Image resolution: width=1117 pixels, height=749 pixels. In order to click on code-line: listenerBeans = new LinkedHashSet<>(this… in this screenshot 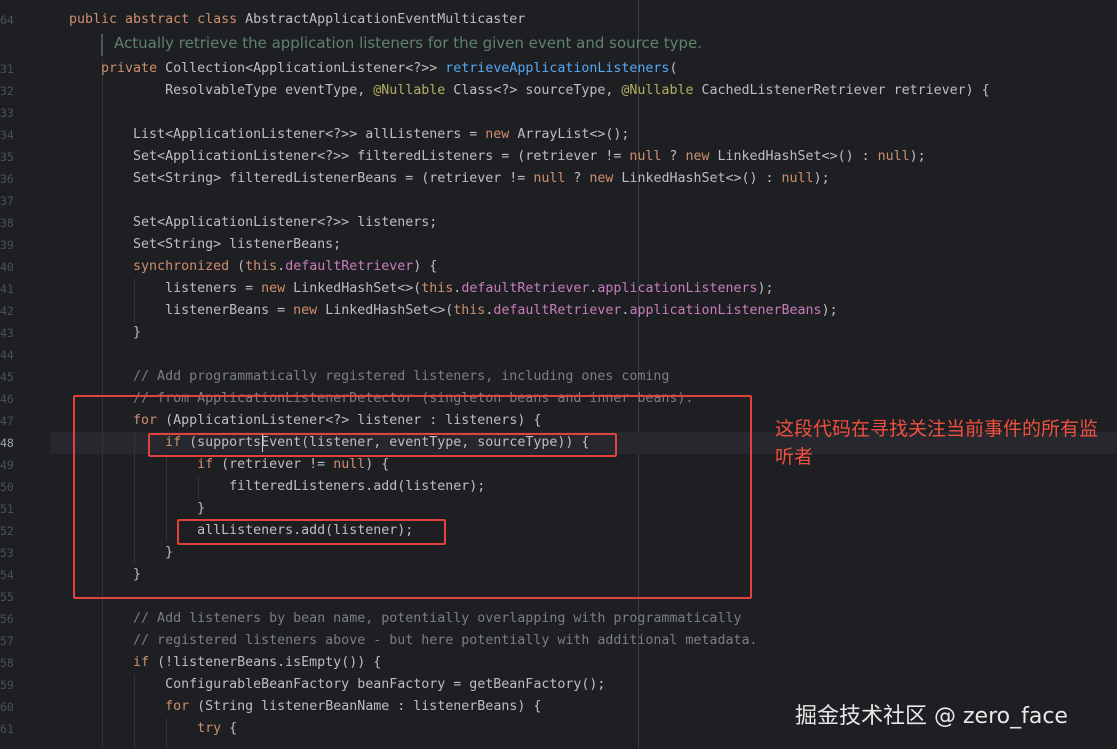, I will do `click(453, 311)`.